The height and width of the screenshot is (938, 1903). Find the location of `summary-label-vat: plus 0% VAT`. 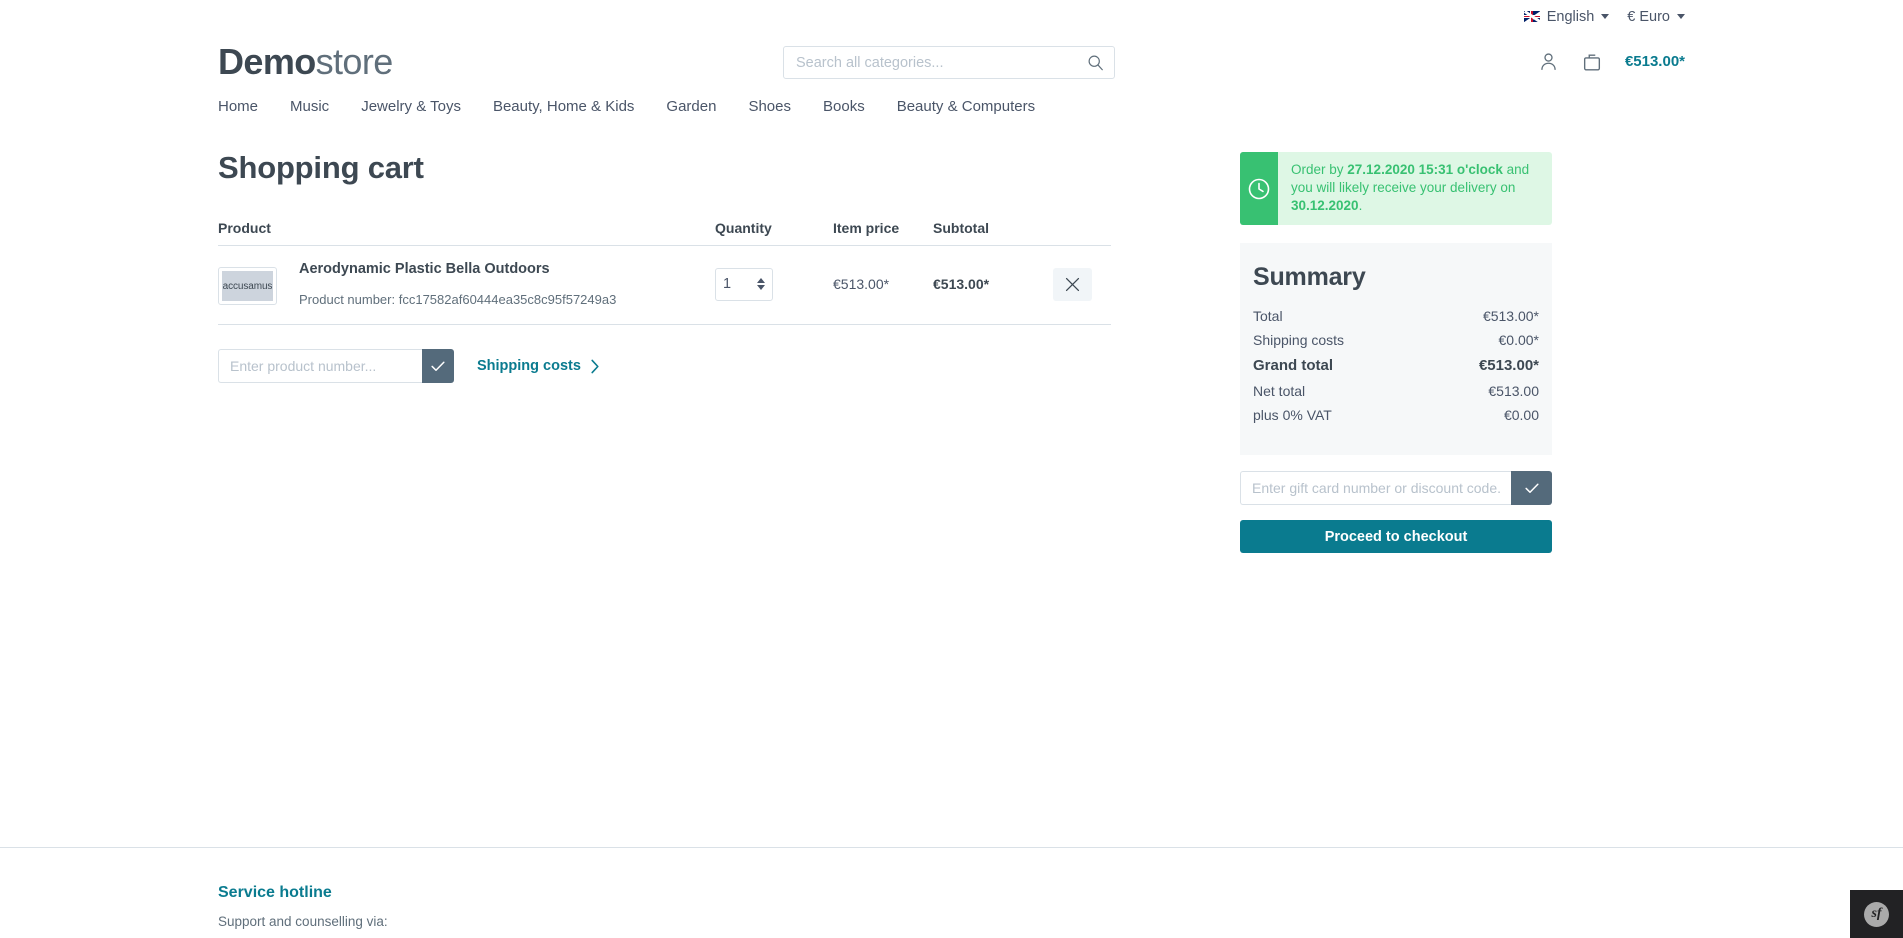

summary-label-vat: plus 0% VAT is located at coordinates (1292, 415).